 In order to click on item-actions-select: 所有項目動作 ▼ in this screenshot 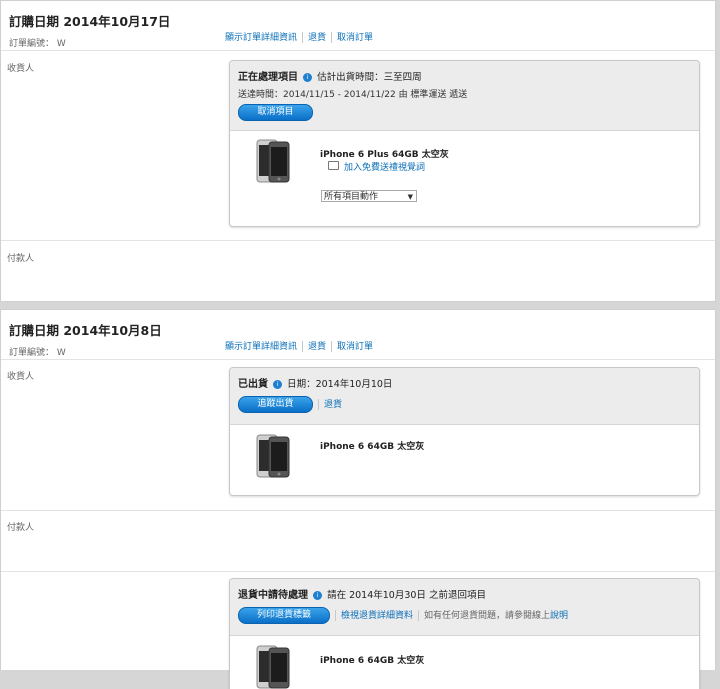, I will do `click(369, 196)`.